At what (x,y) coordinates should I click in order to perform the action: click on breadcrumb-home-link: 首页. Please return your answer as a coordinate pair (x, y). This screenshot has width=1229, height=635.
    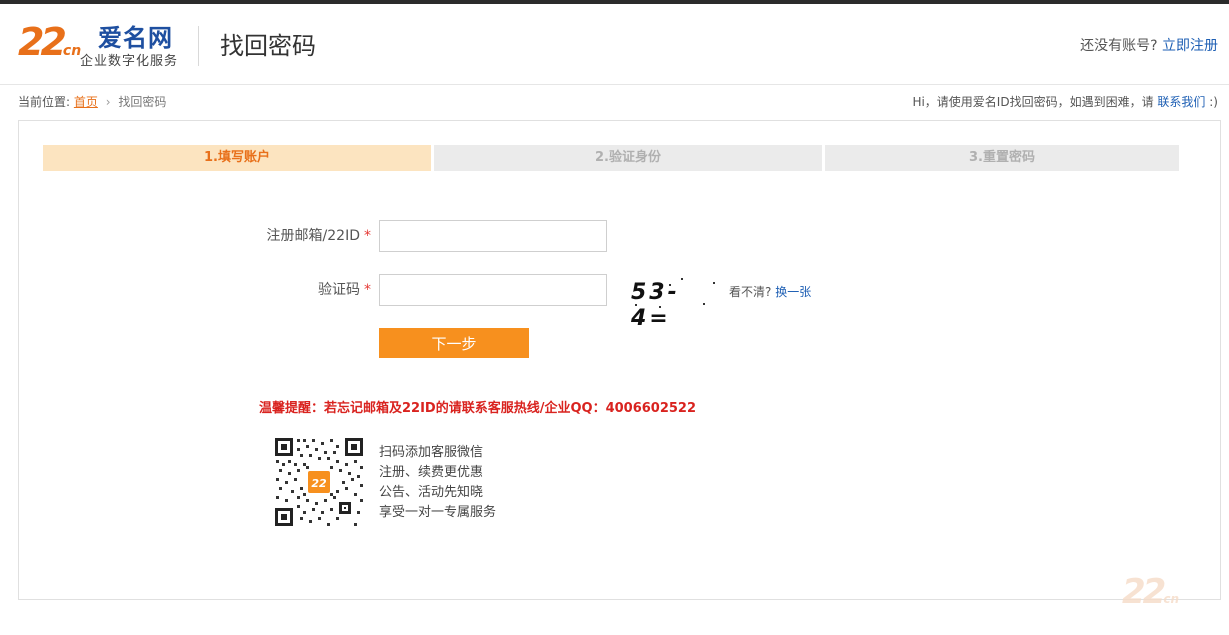
    Looking at the image, I should click on (86, 102).